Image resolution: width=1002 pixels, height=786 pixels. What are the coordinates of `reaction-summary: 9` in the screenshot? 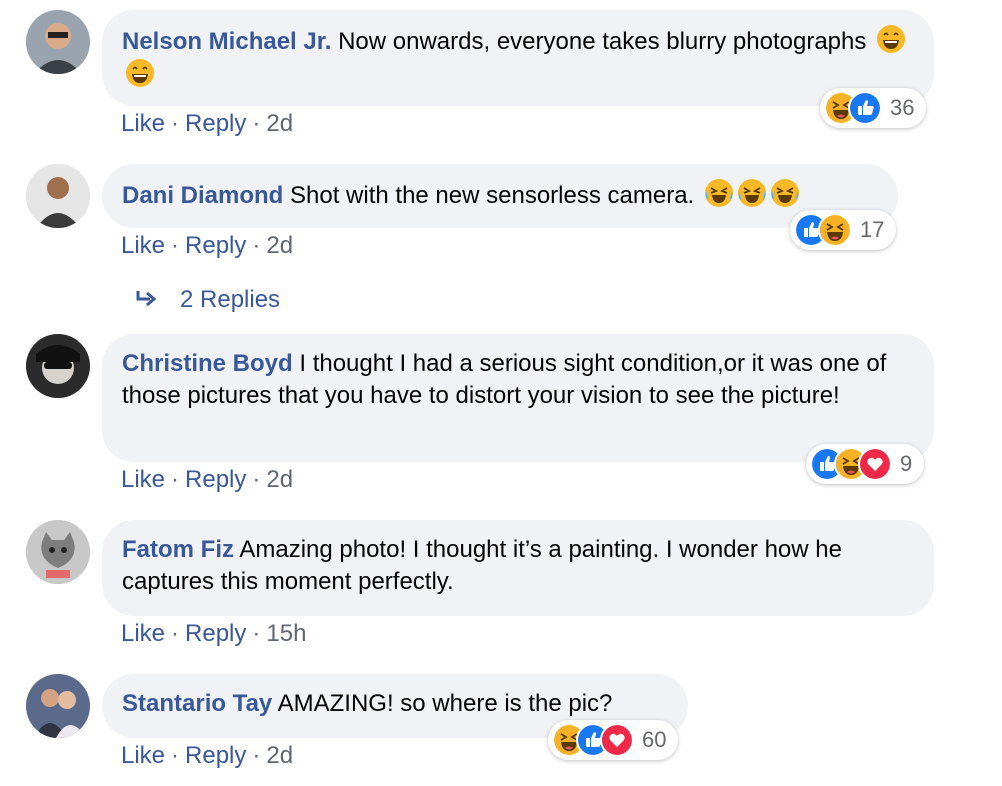 It's located at (865, 464).